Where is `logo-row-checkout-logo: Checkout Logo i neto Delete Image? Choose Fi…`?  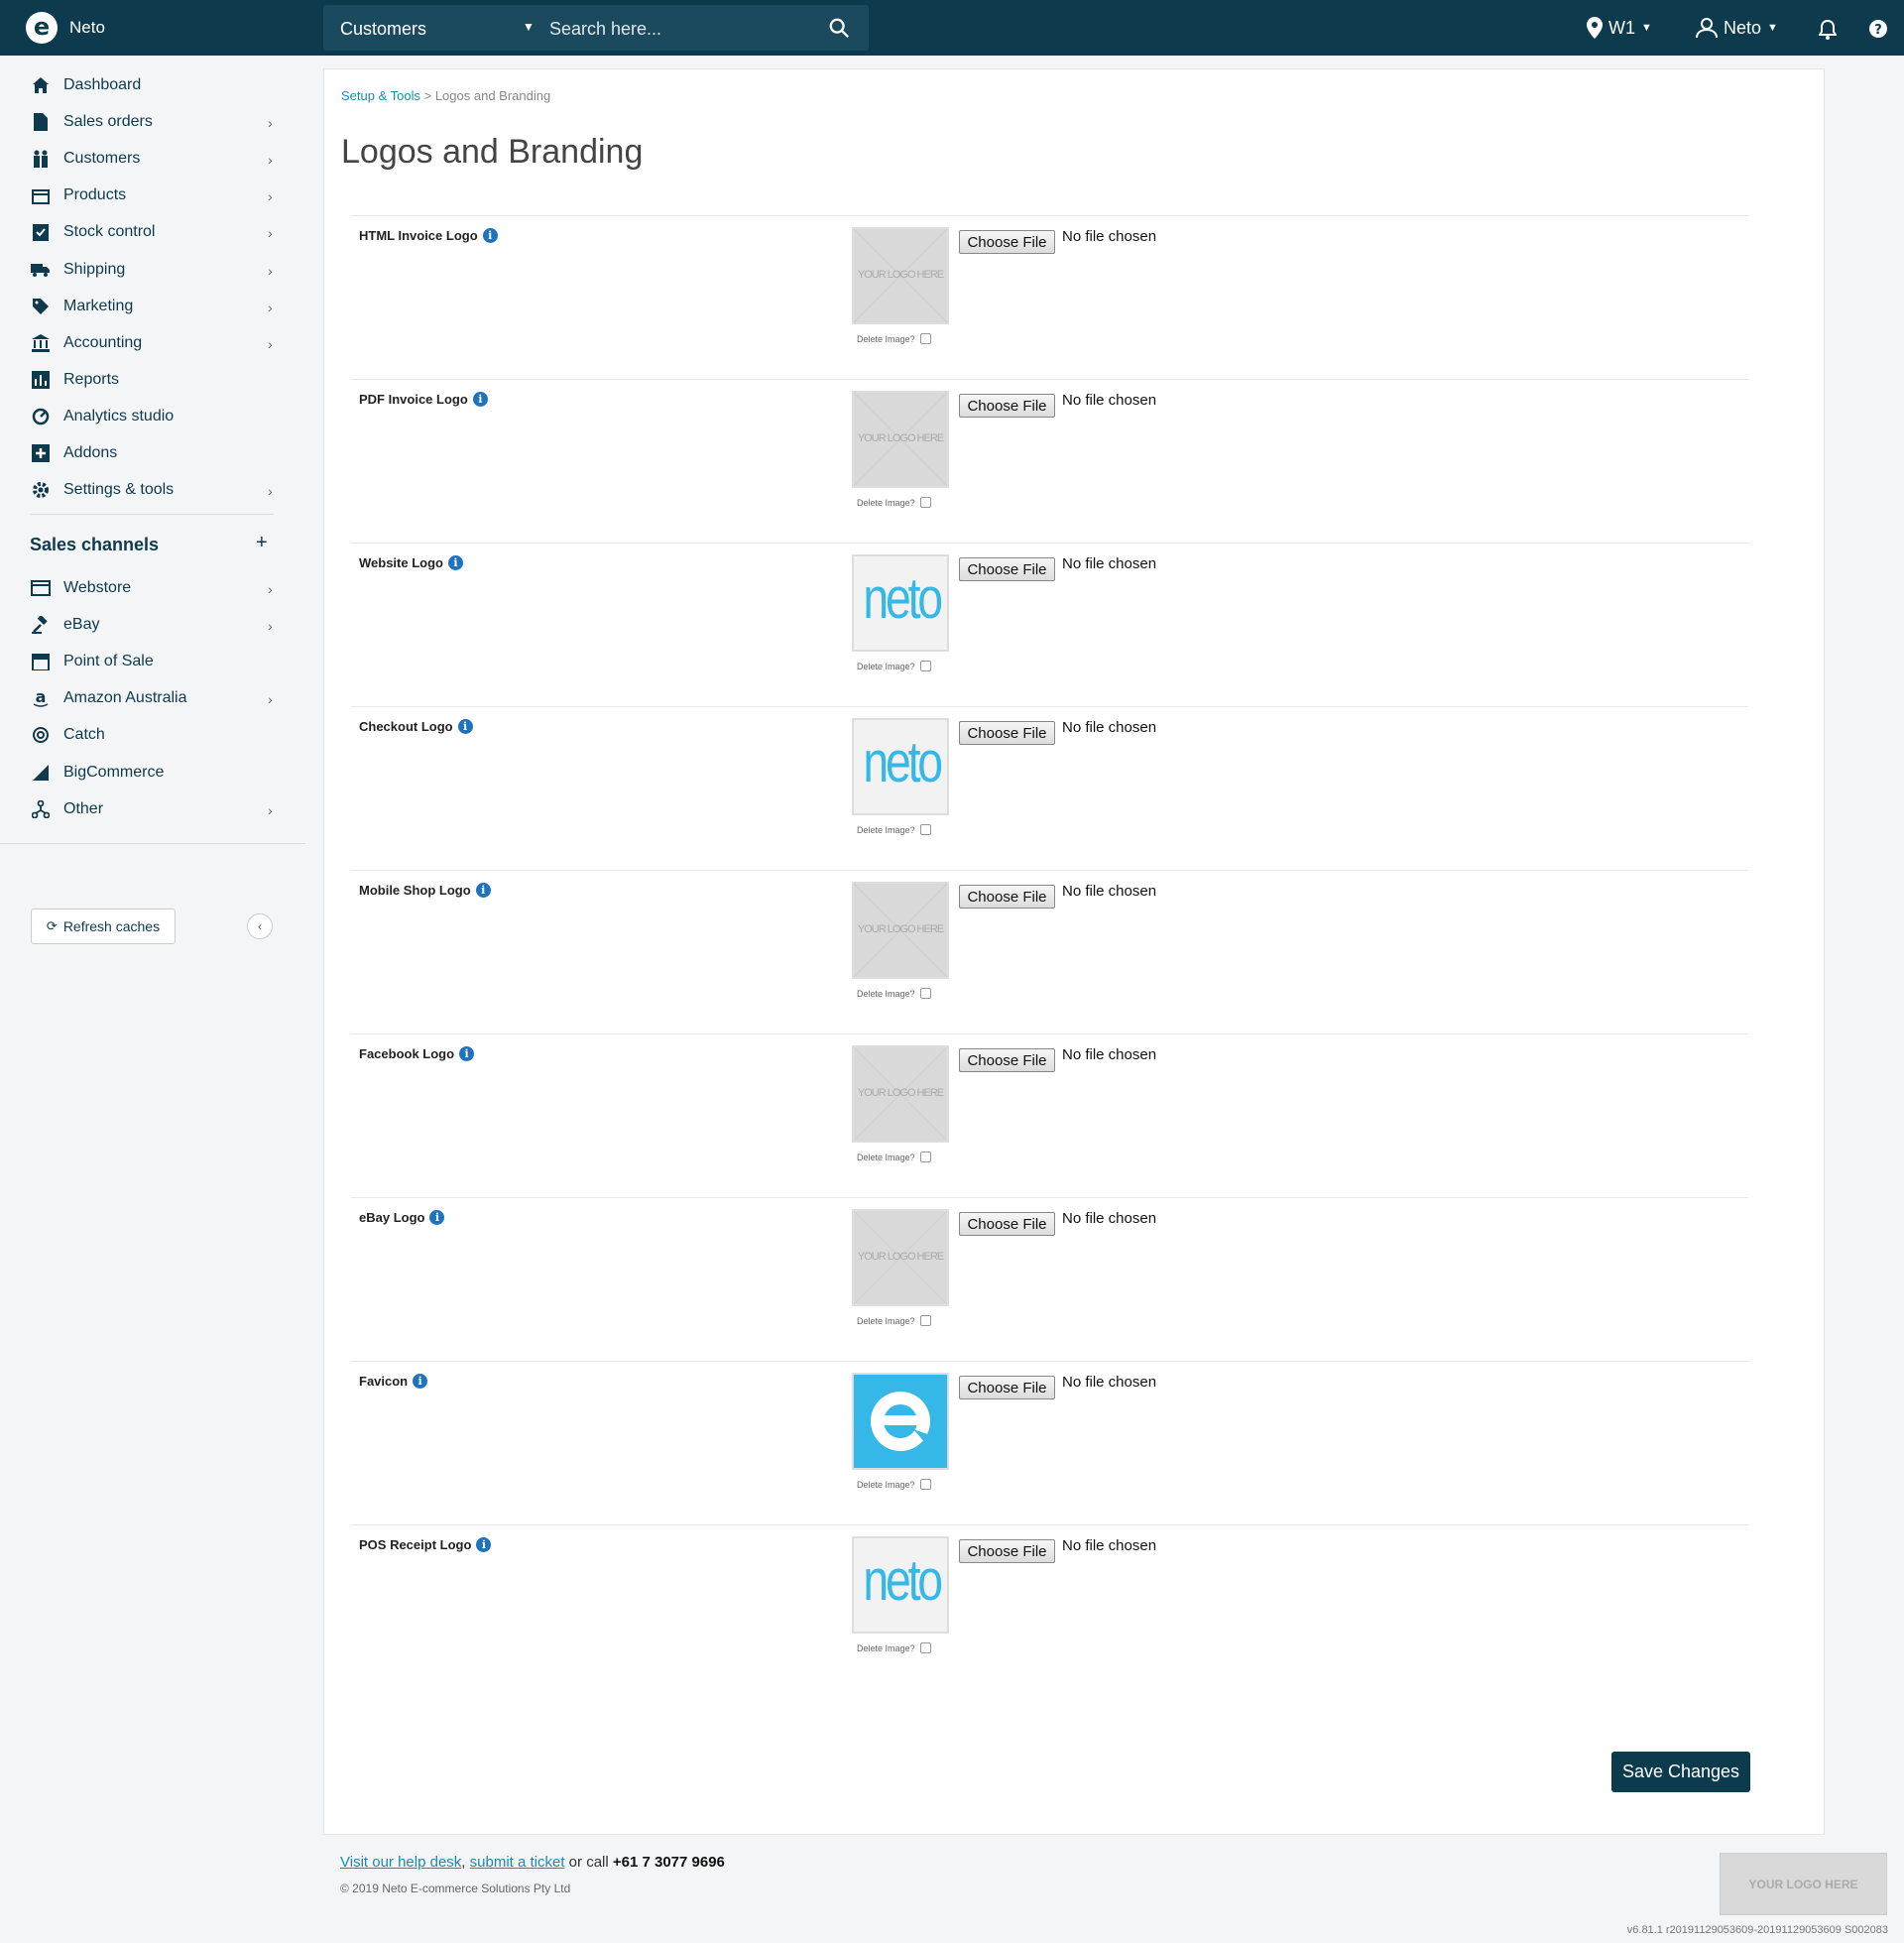
logo-row-checkout-logo: Checkout Logo i neto Delete Image? Choose Fi… is located at coordinates (1049, 788).